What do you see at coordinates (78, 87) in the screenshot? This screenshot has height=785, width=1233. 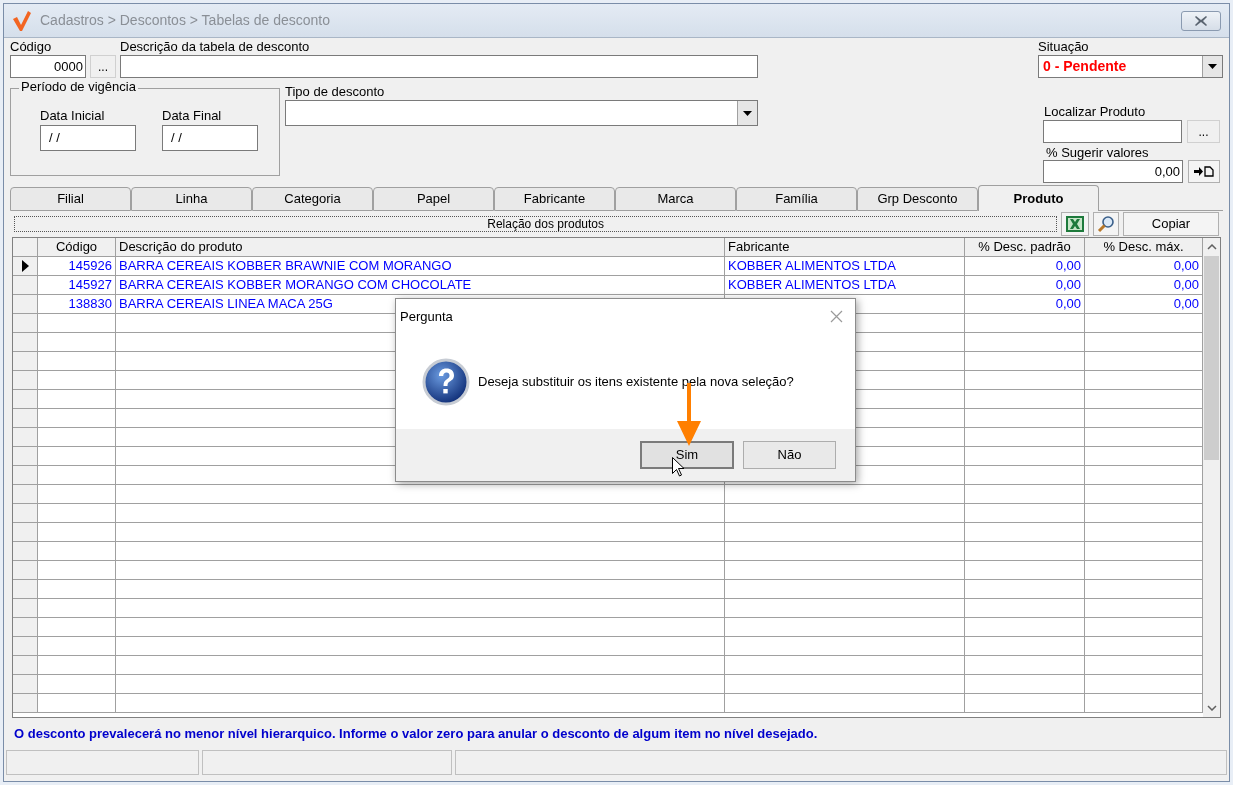 I see `group-title: Período de vigência` at bounding box center [78, 87].